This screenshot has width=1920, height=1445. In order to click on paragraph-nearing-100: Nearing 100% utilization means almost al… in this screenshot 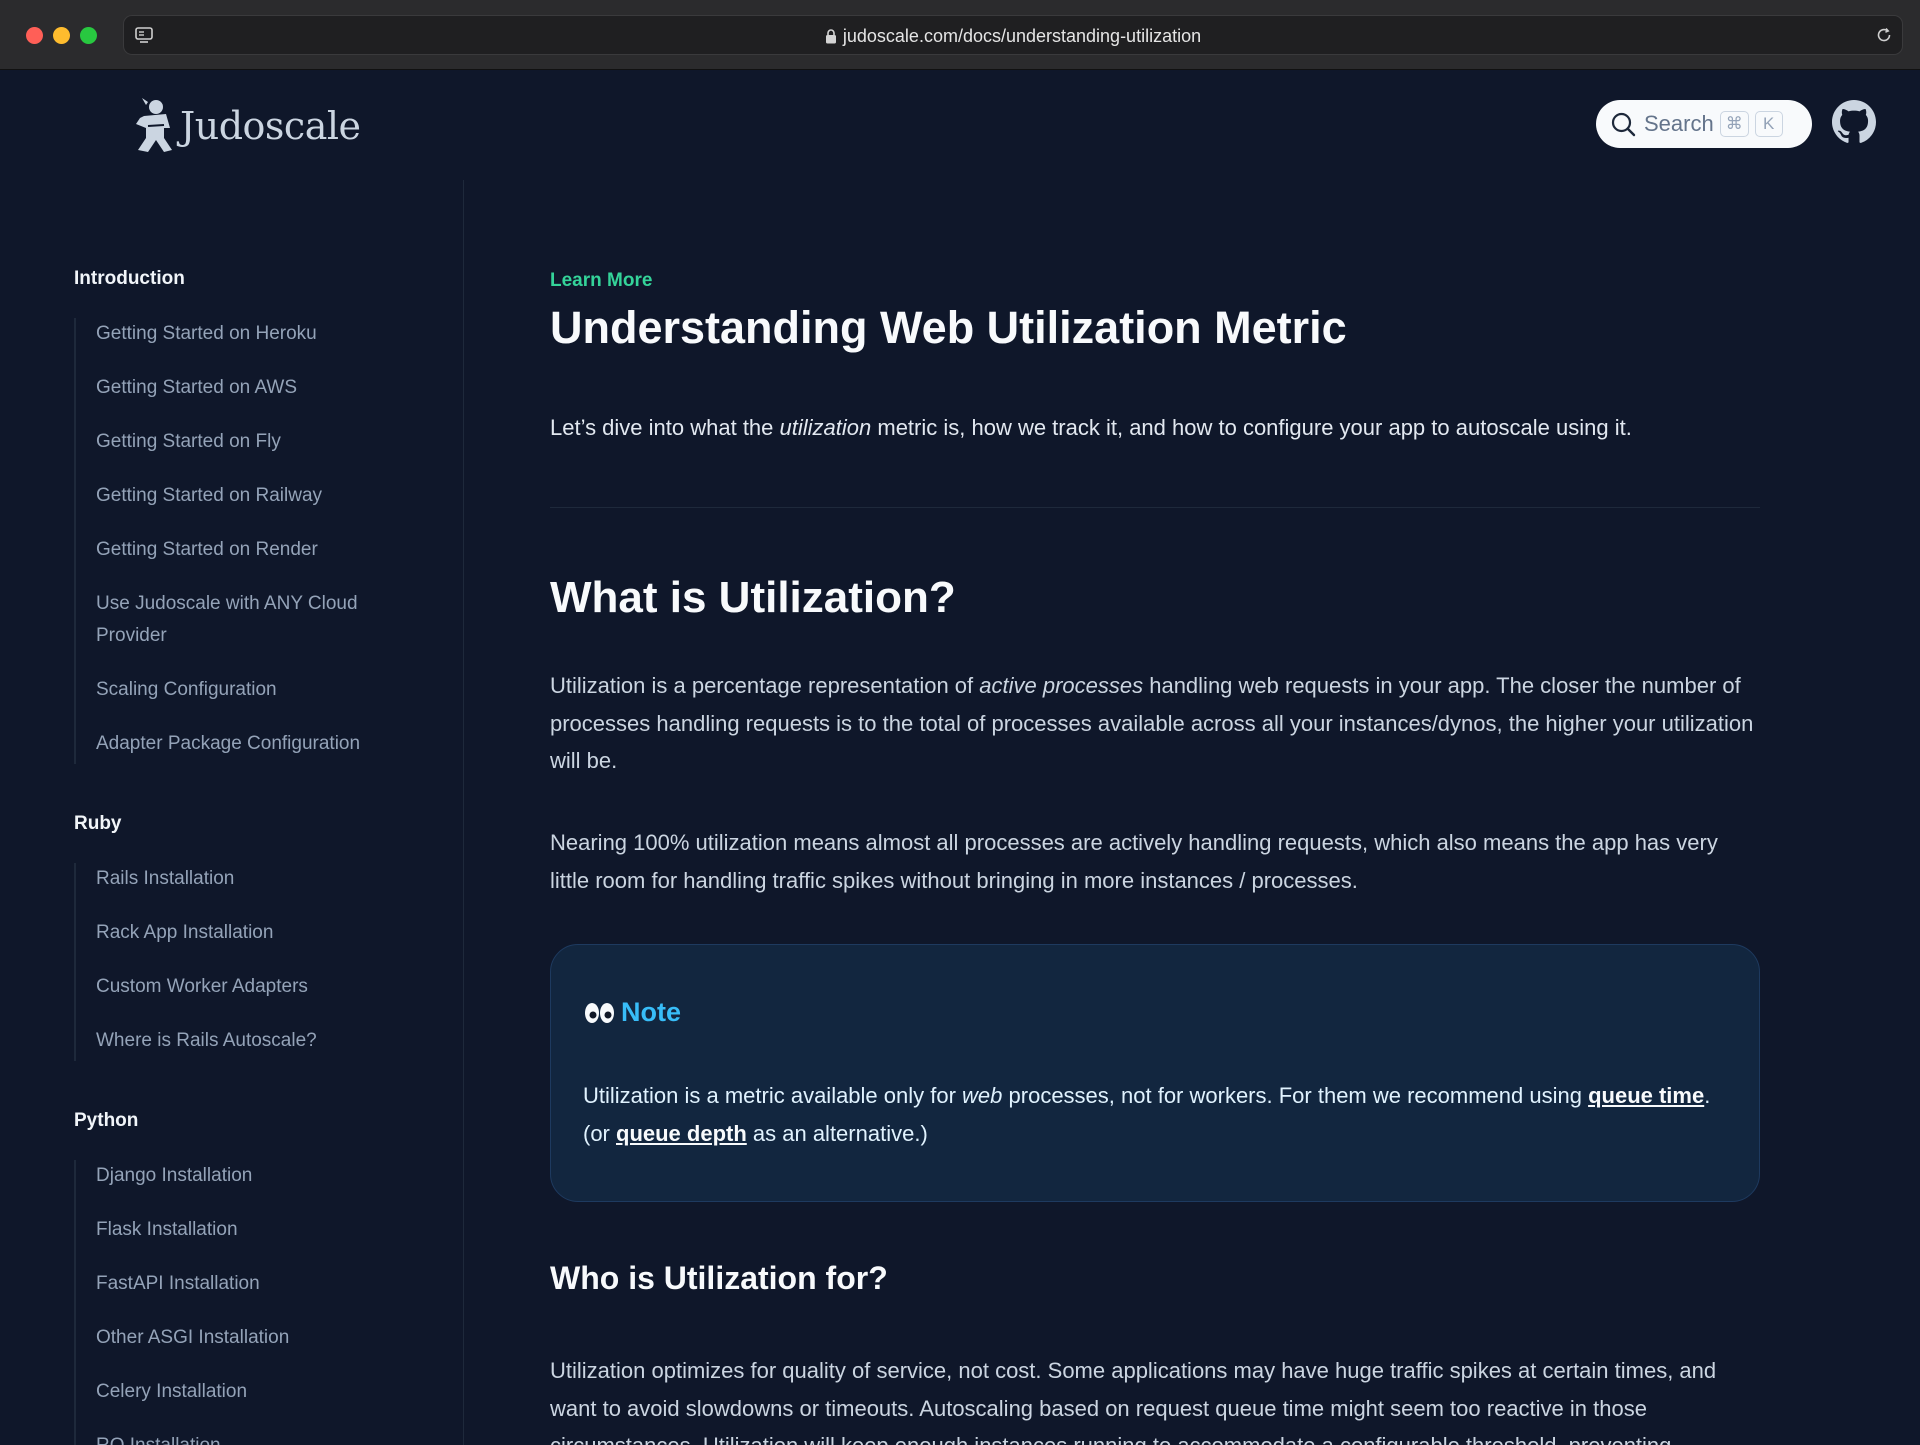, I will do `click(1134, 861)`.